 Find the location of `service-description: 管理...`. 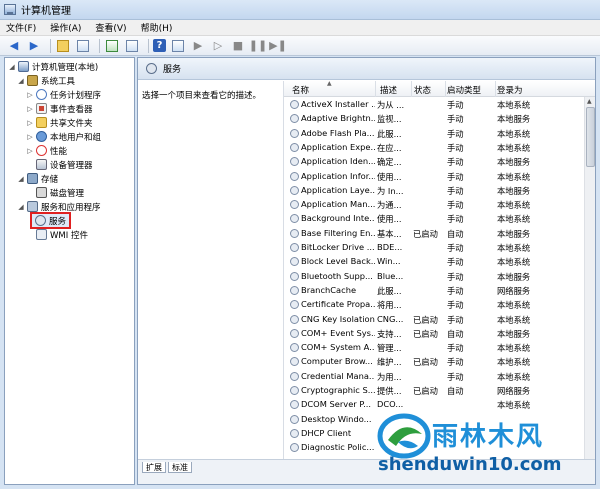

service-description: 管理... is located at coordinates (389, 348).